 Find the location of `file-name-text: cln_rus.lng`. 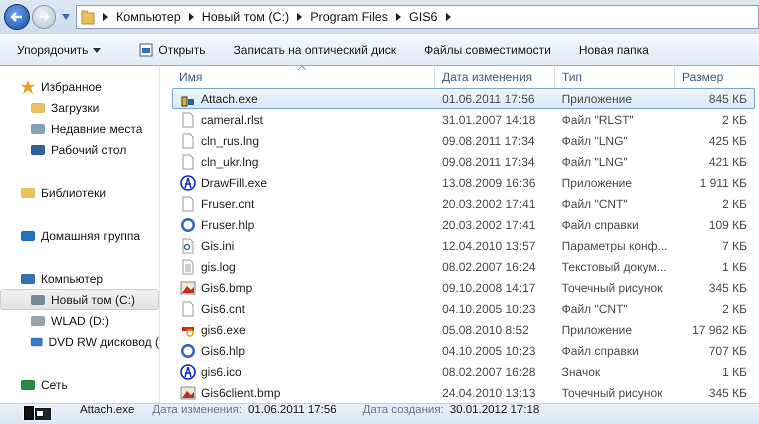

file-name-text: cln_rus.lng is located at coordinates (230, 141).